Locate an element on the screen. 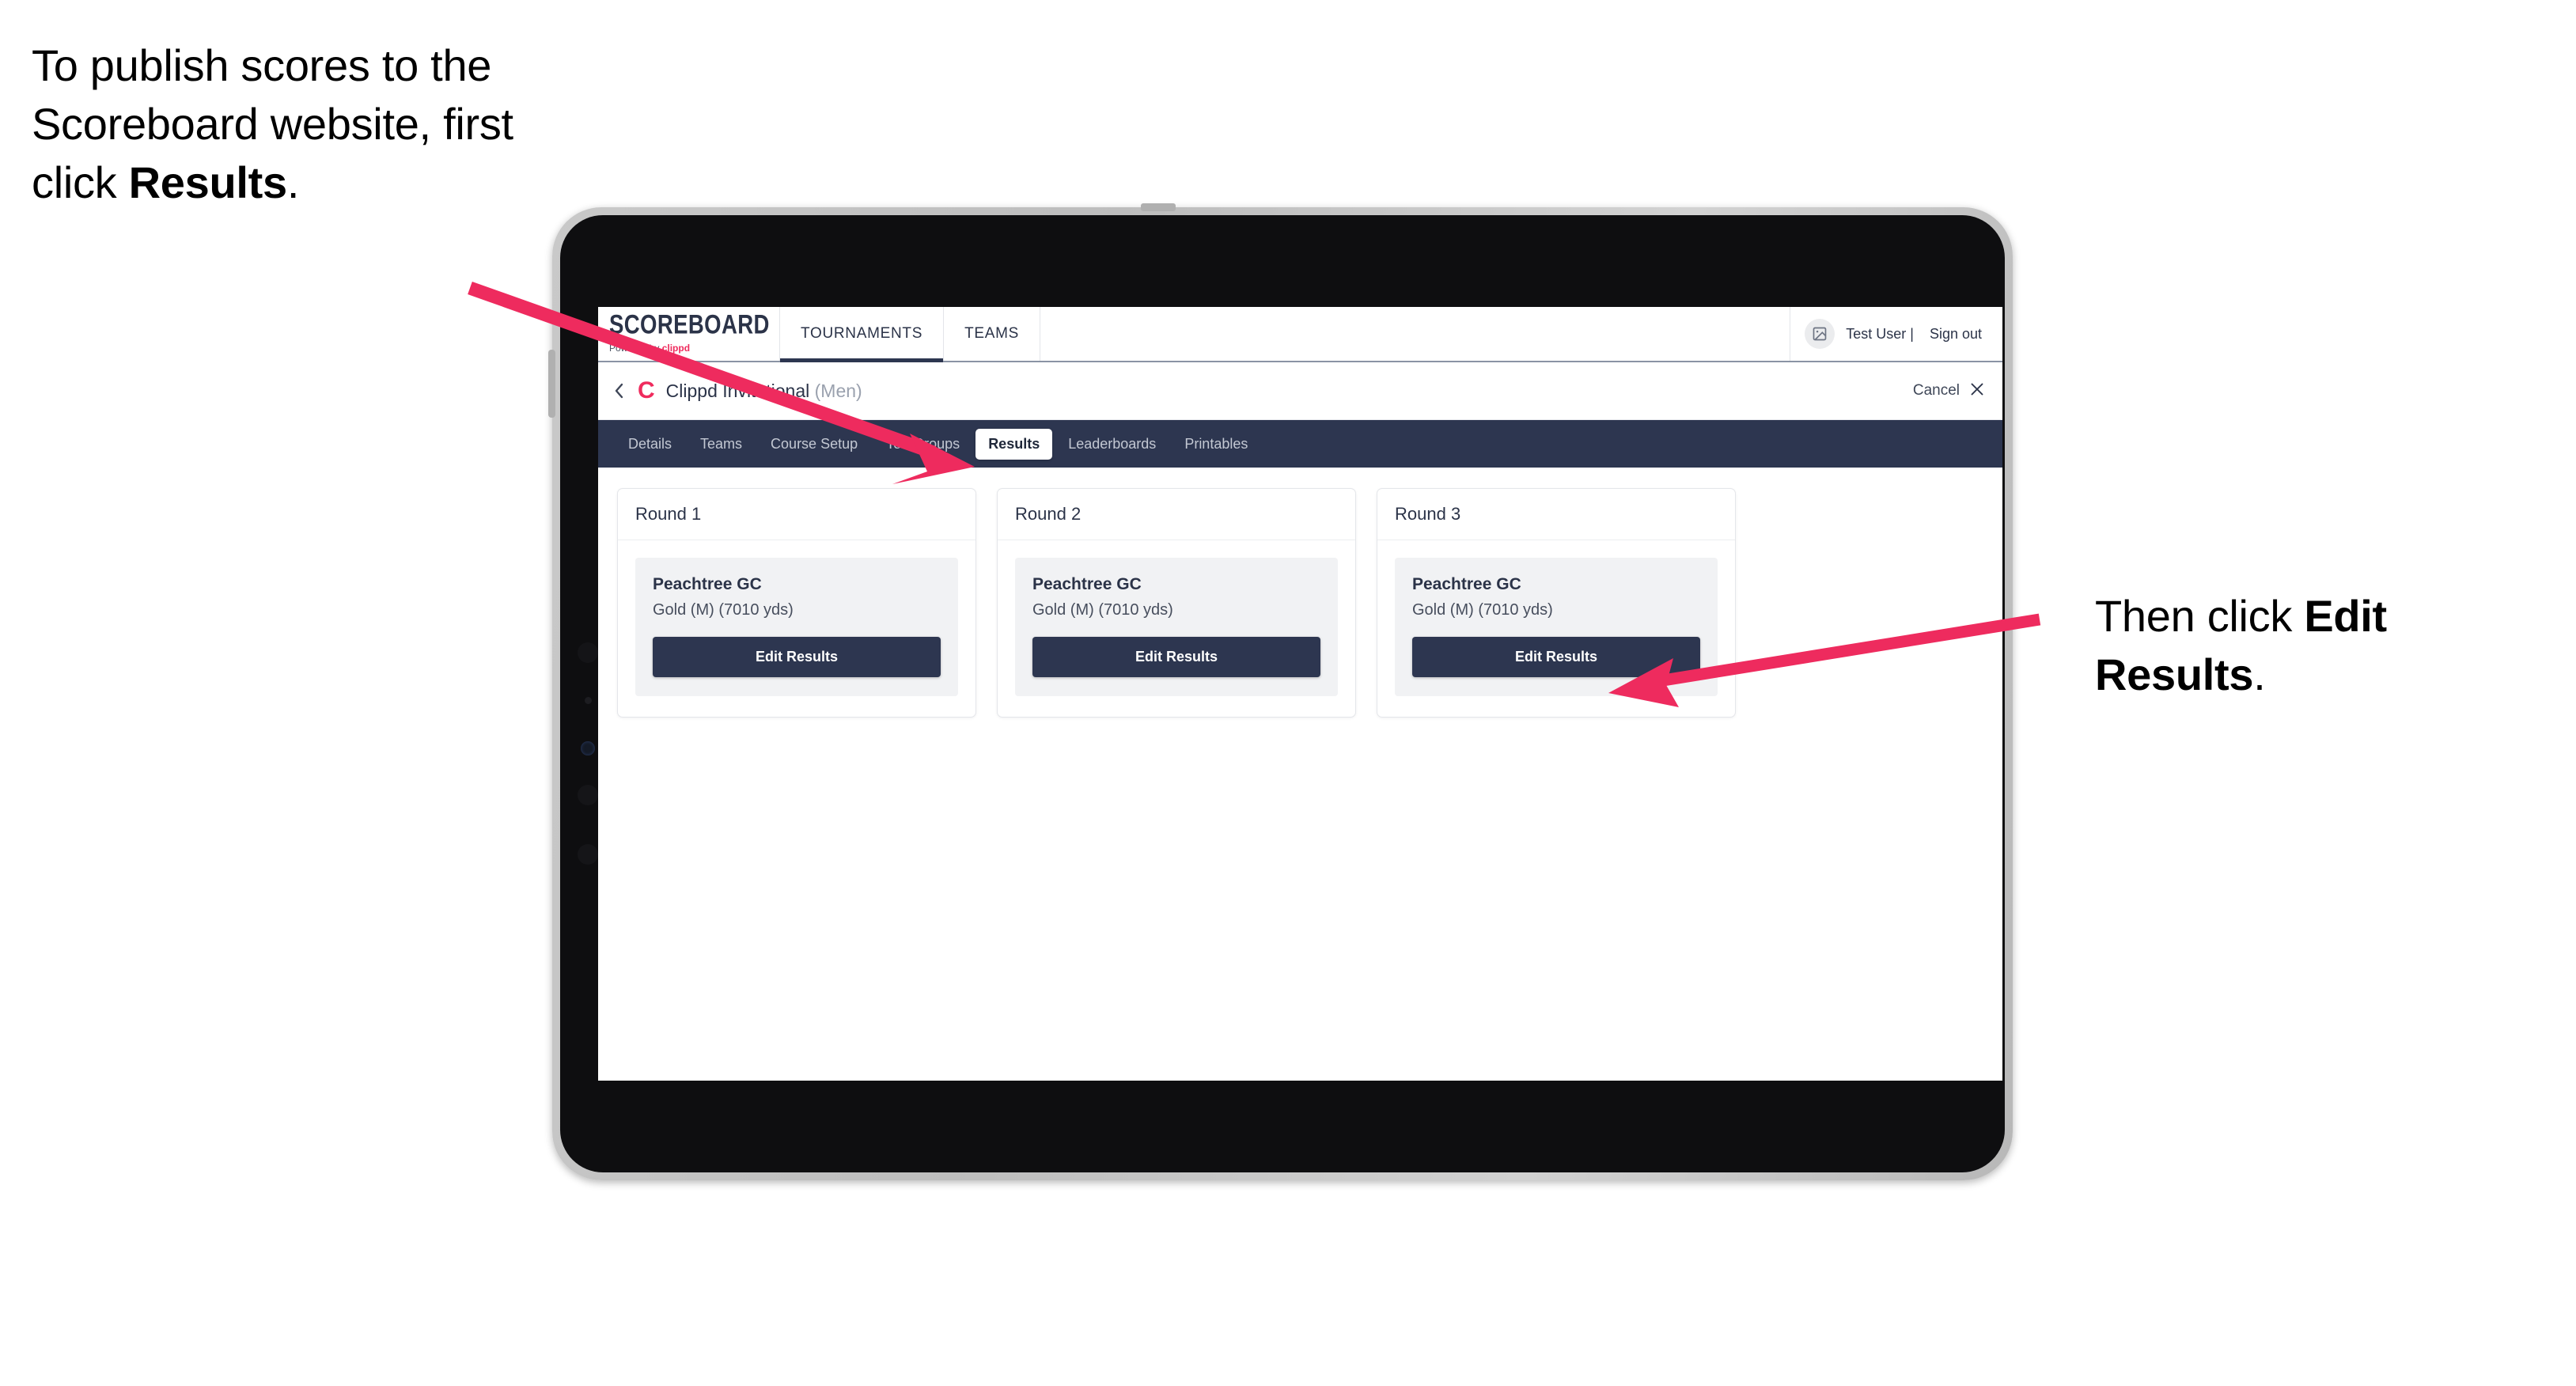 This screenshot has height=1386, width=2576. tab-printables: Printables is located at coordinates (1216, 444).